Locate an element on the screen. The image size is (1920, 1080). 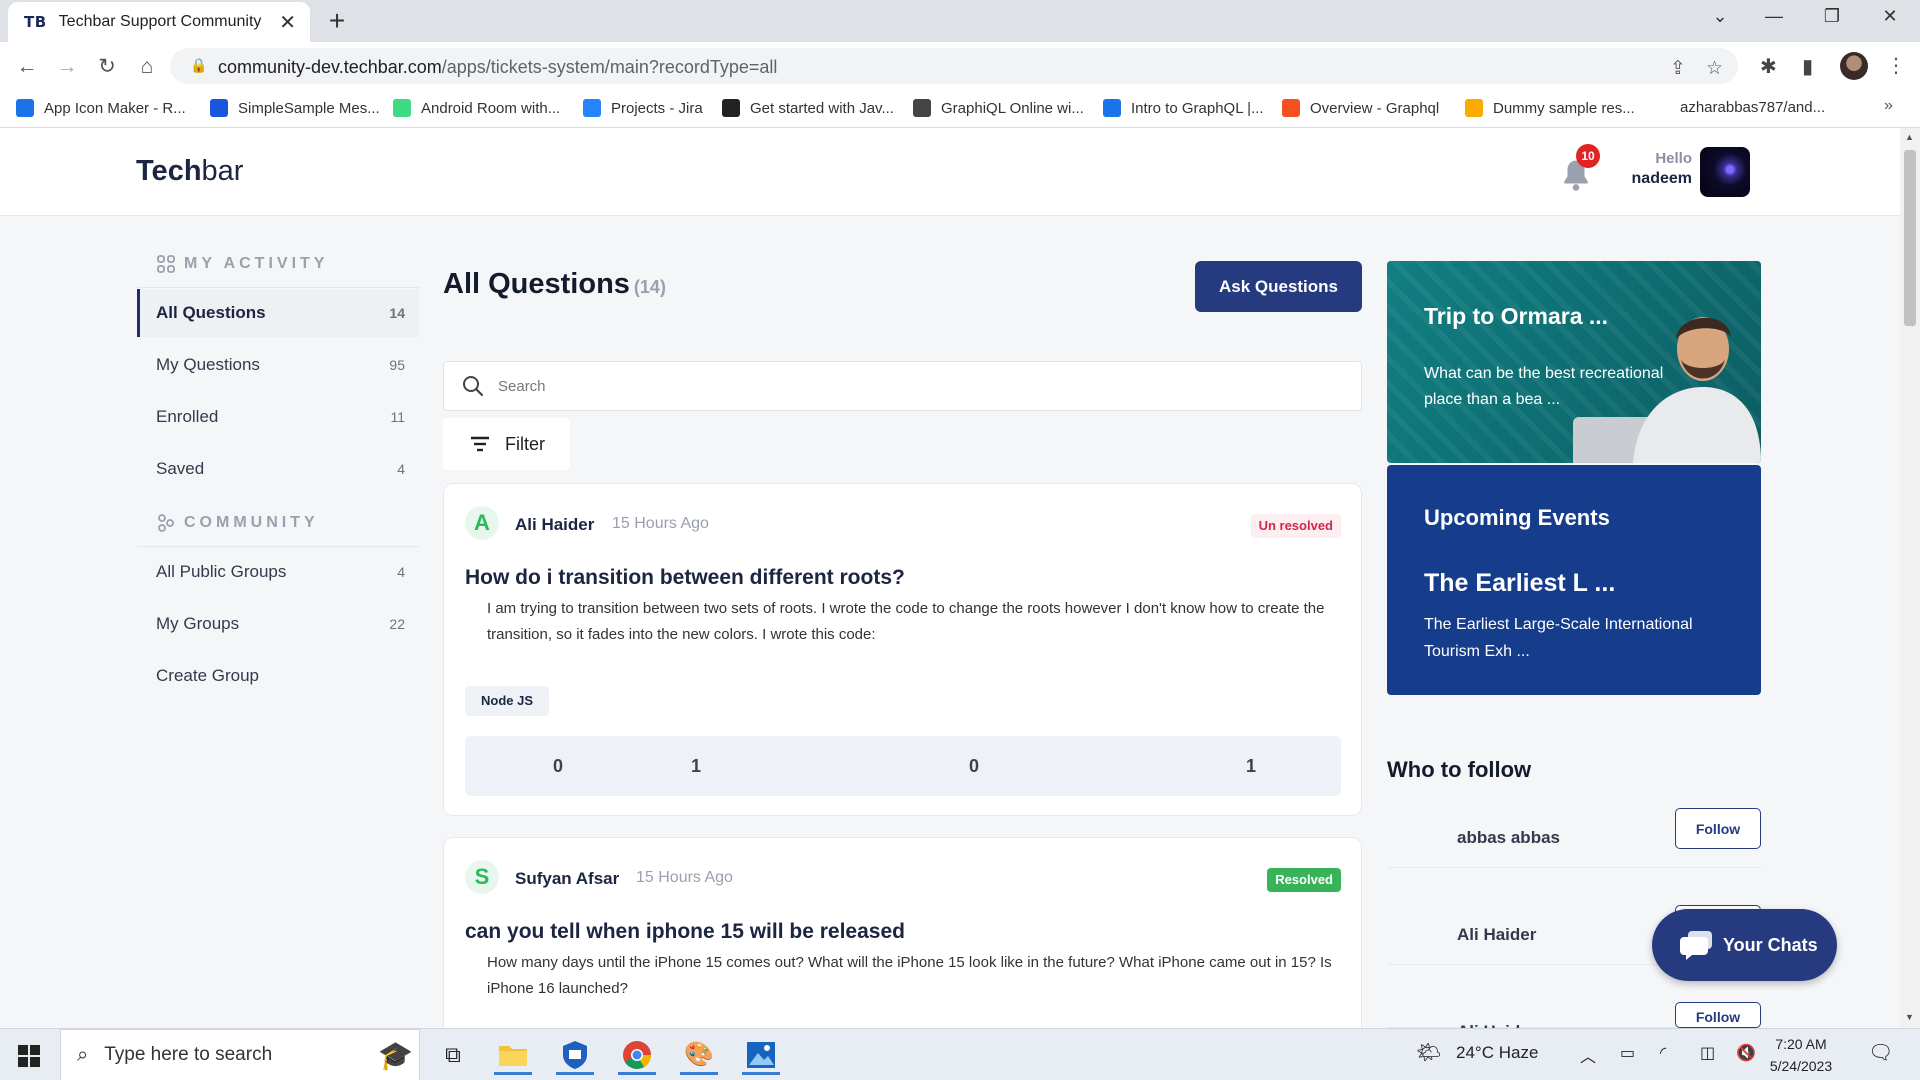
profile-avatar is located at coordinates (1854, 66).